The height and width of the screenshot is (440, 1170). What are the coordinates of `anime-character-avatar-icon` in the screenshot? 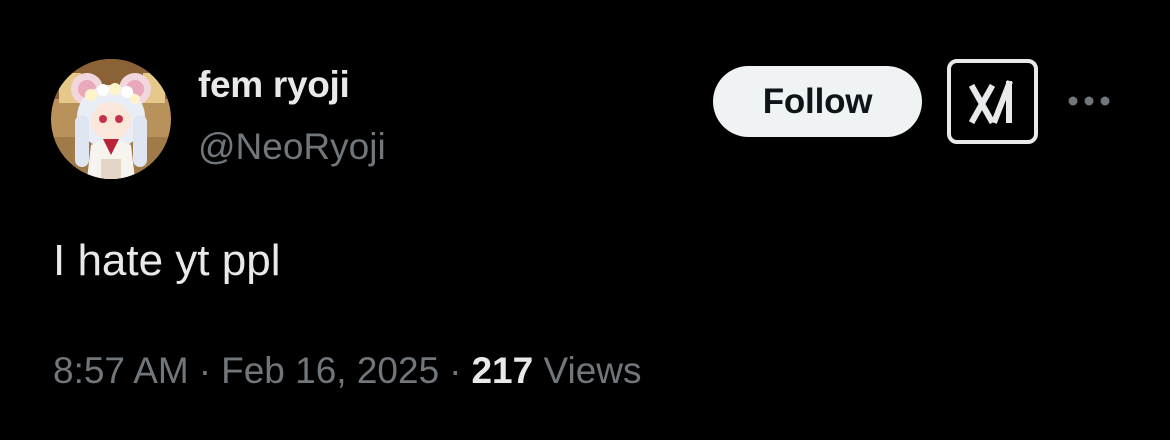 It's located at (111, 119).